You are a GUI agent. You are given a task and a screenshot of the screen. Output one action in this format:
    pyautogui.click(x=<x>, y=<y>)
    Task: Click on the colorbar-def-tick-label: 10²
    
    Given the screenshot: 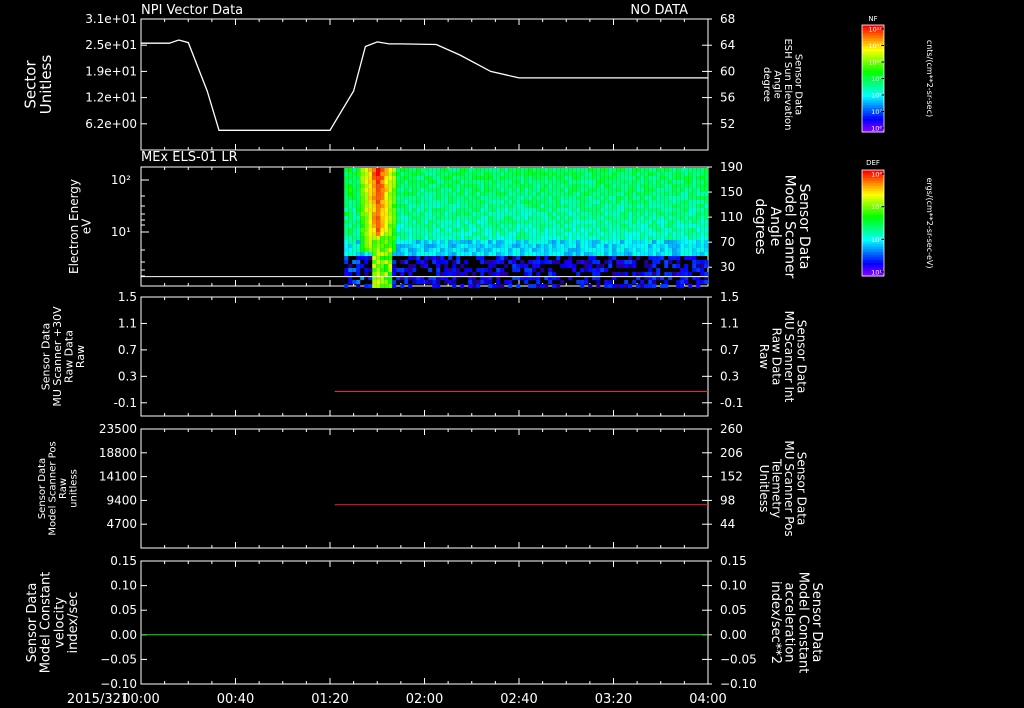 What is the action you would take?
    pyautogui.click(x=876, y=240)
    